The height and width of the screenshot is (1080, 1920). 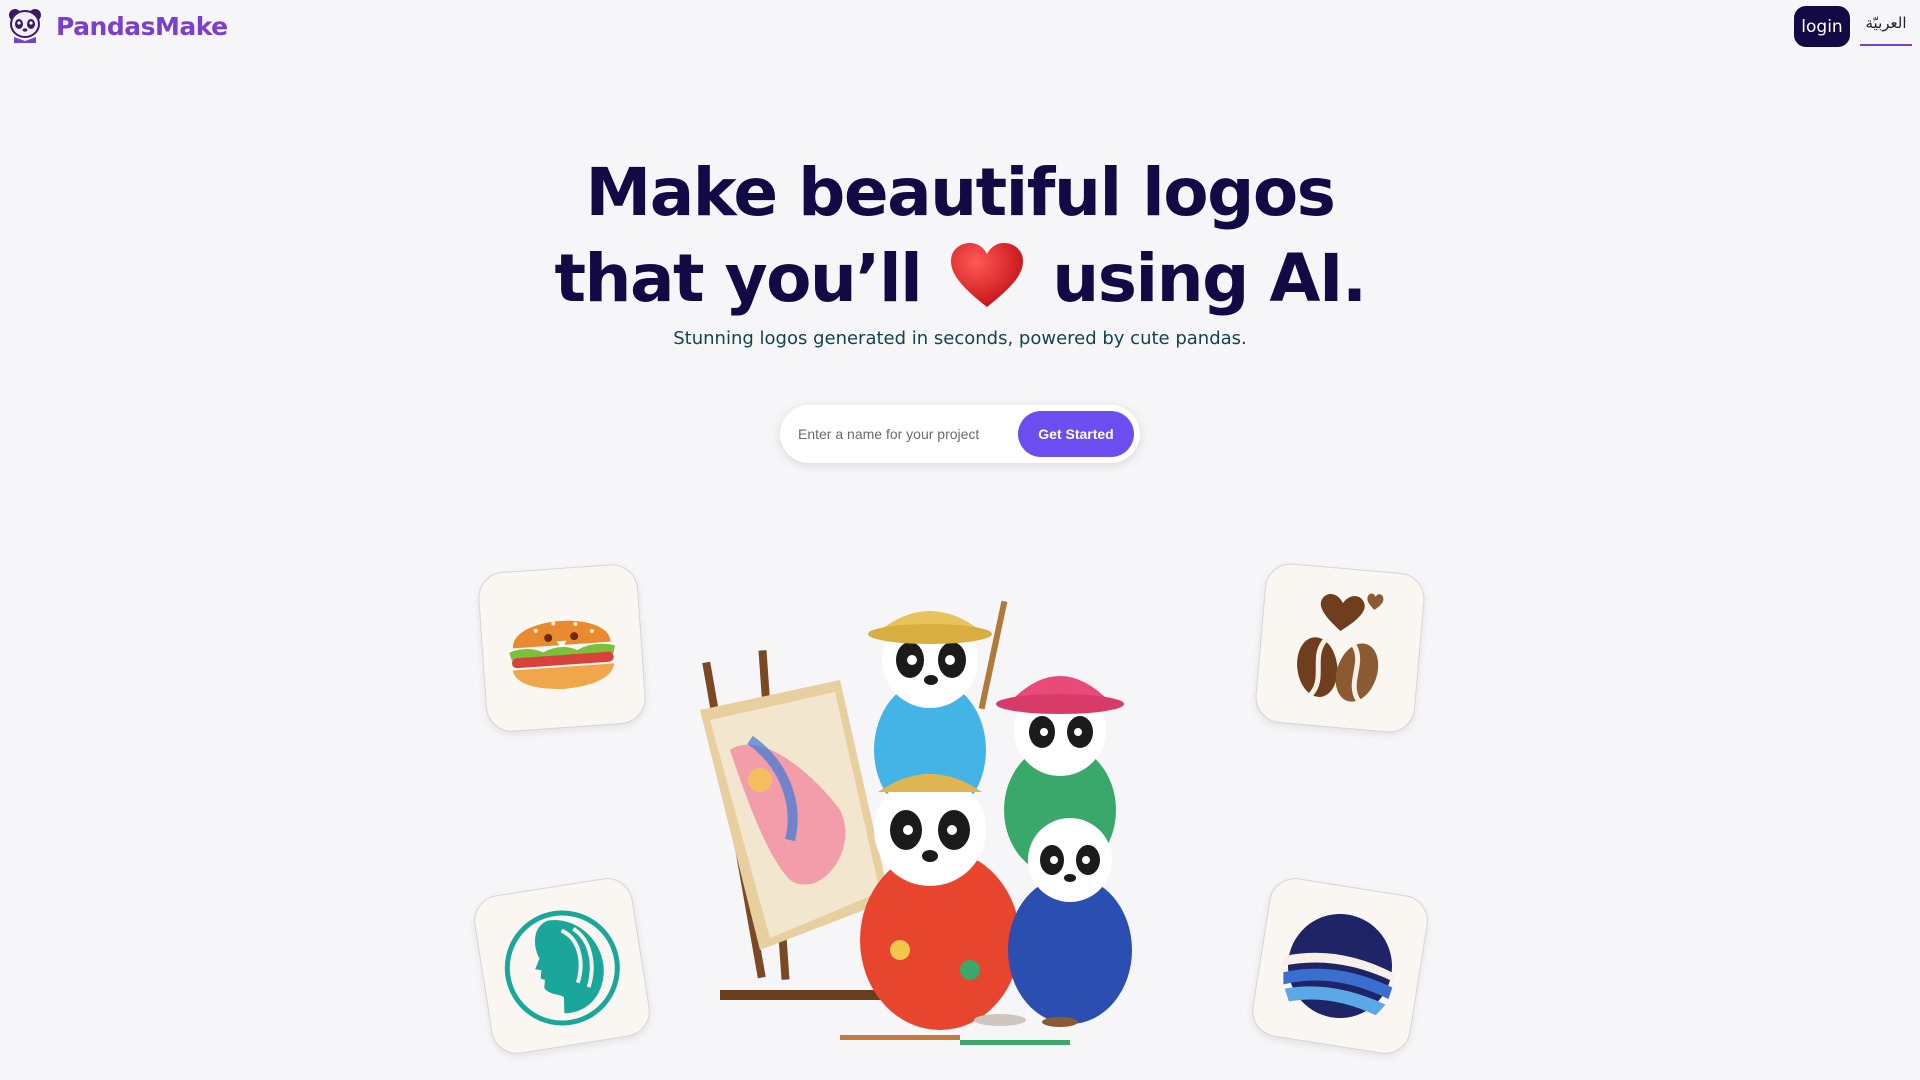 What do you see at coordinates (562, 654) in the screenshot?
I see `burger-logo-icon` at bounding box center [562, 654].